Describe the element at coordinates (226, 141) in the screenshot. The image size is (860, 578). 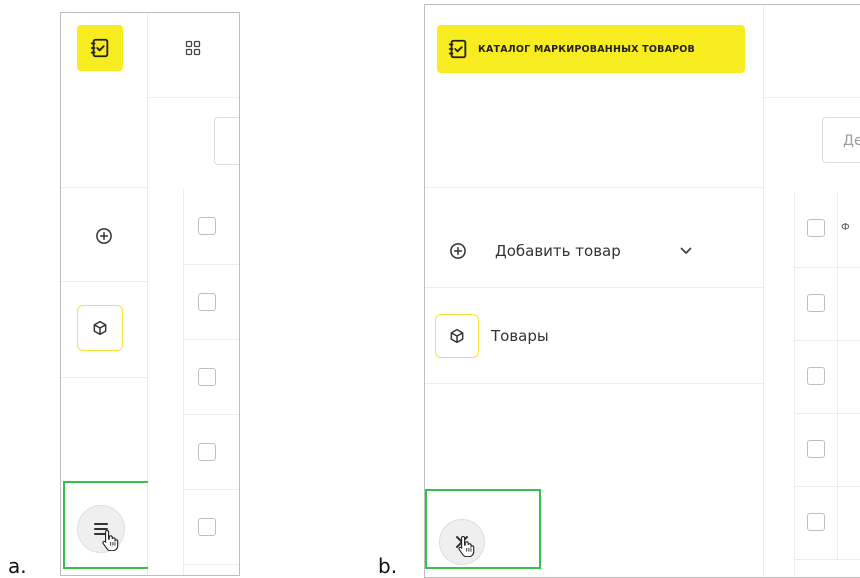
I see `search-input` at that location.